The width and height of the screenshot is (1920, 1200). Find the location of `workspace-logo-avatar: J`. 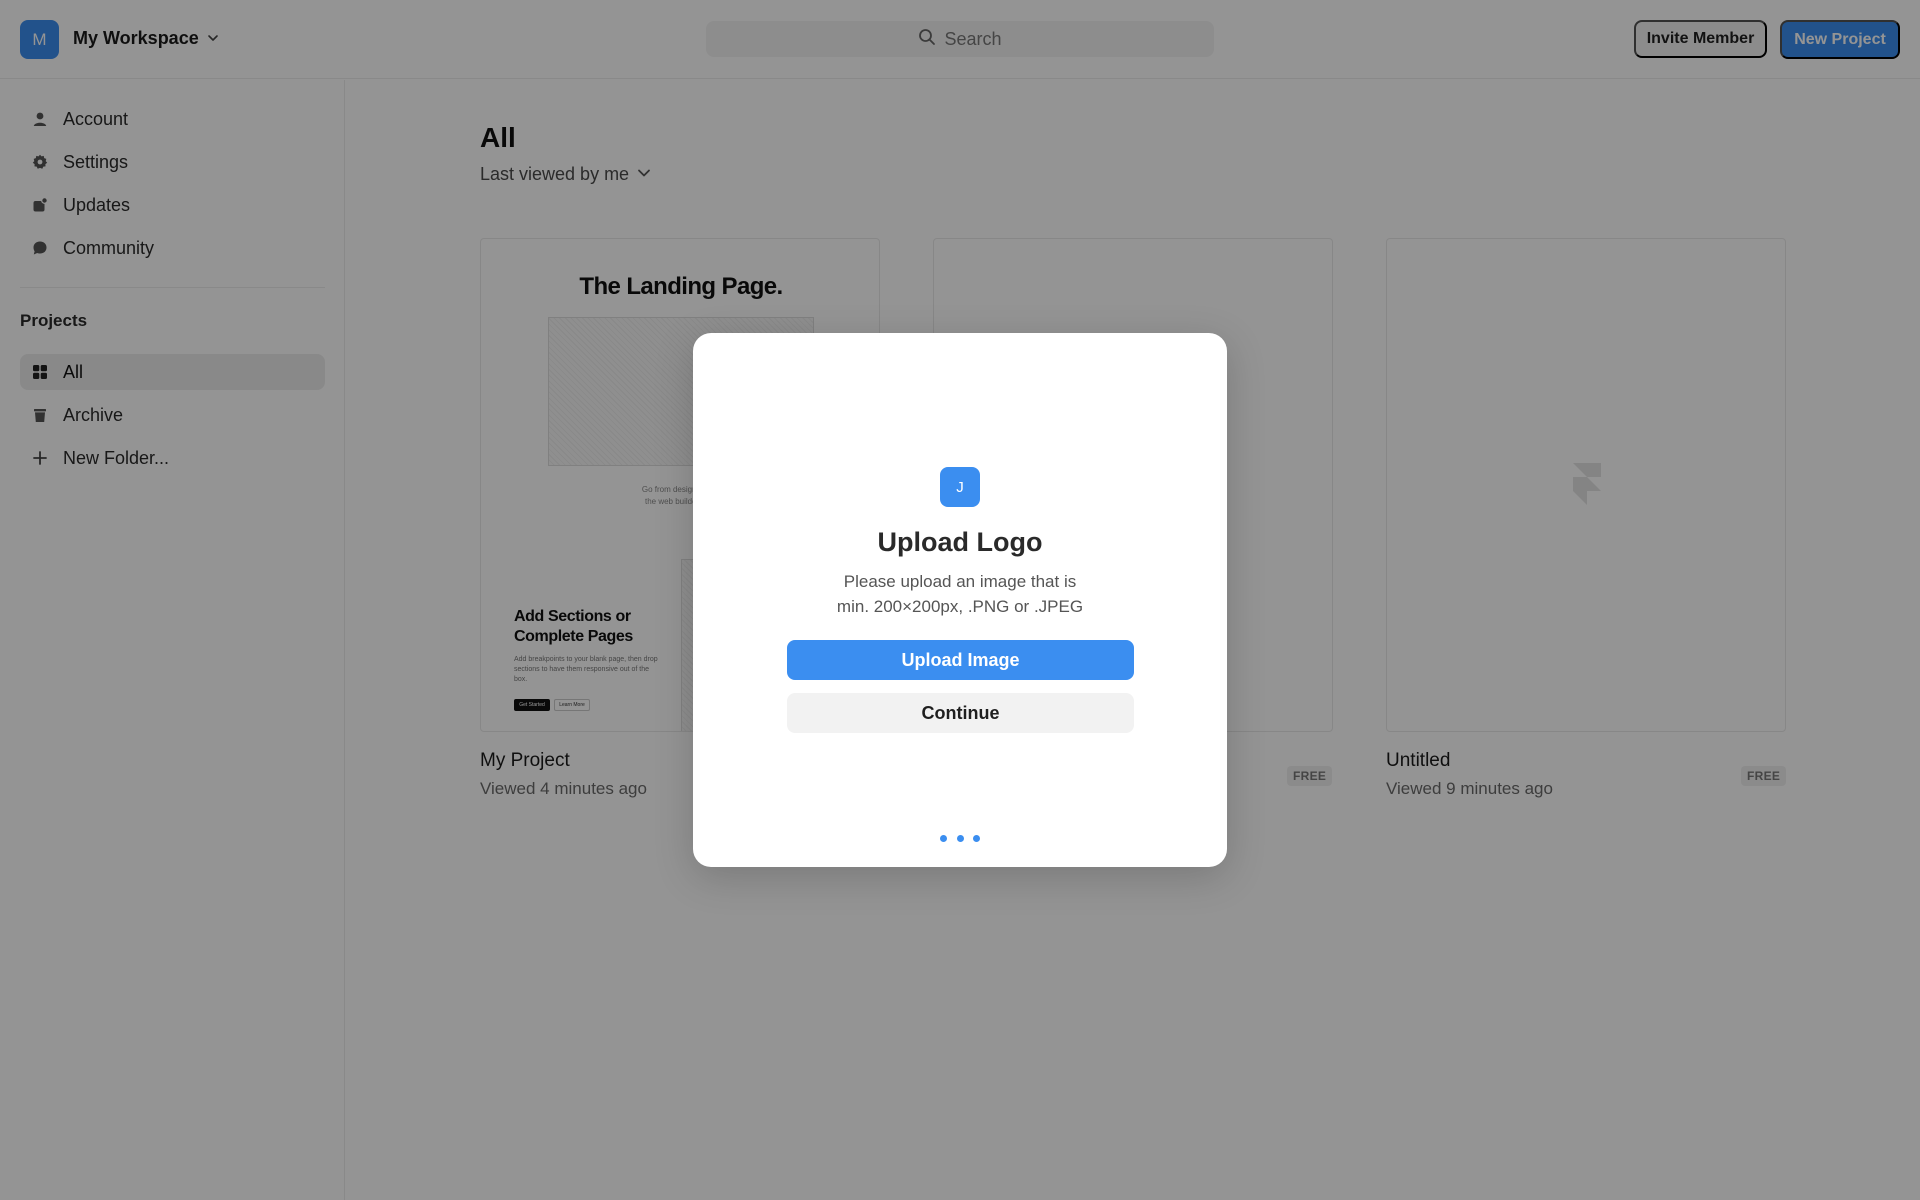

workspace-logo-avatar: J is located at coordinates (960, 487).